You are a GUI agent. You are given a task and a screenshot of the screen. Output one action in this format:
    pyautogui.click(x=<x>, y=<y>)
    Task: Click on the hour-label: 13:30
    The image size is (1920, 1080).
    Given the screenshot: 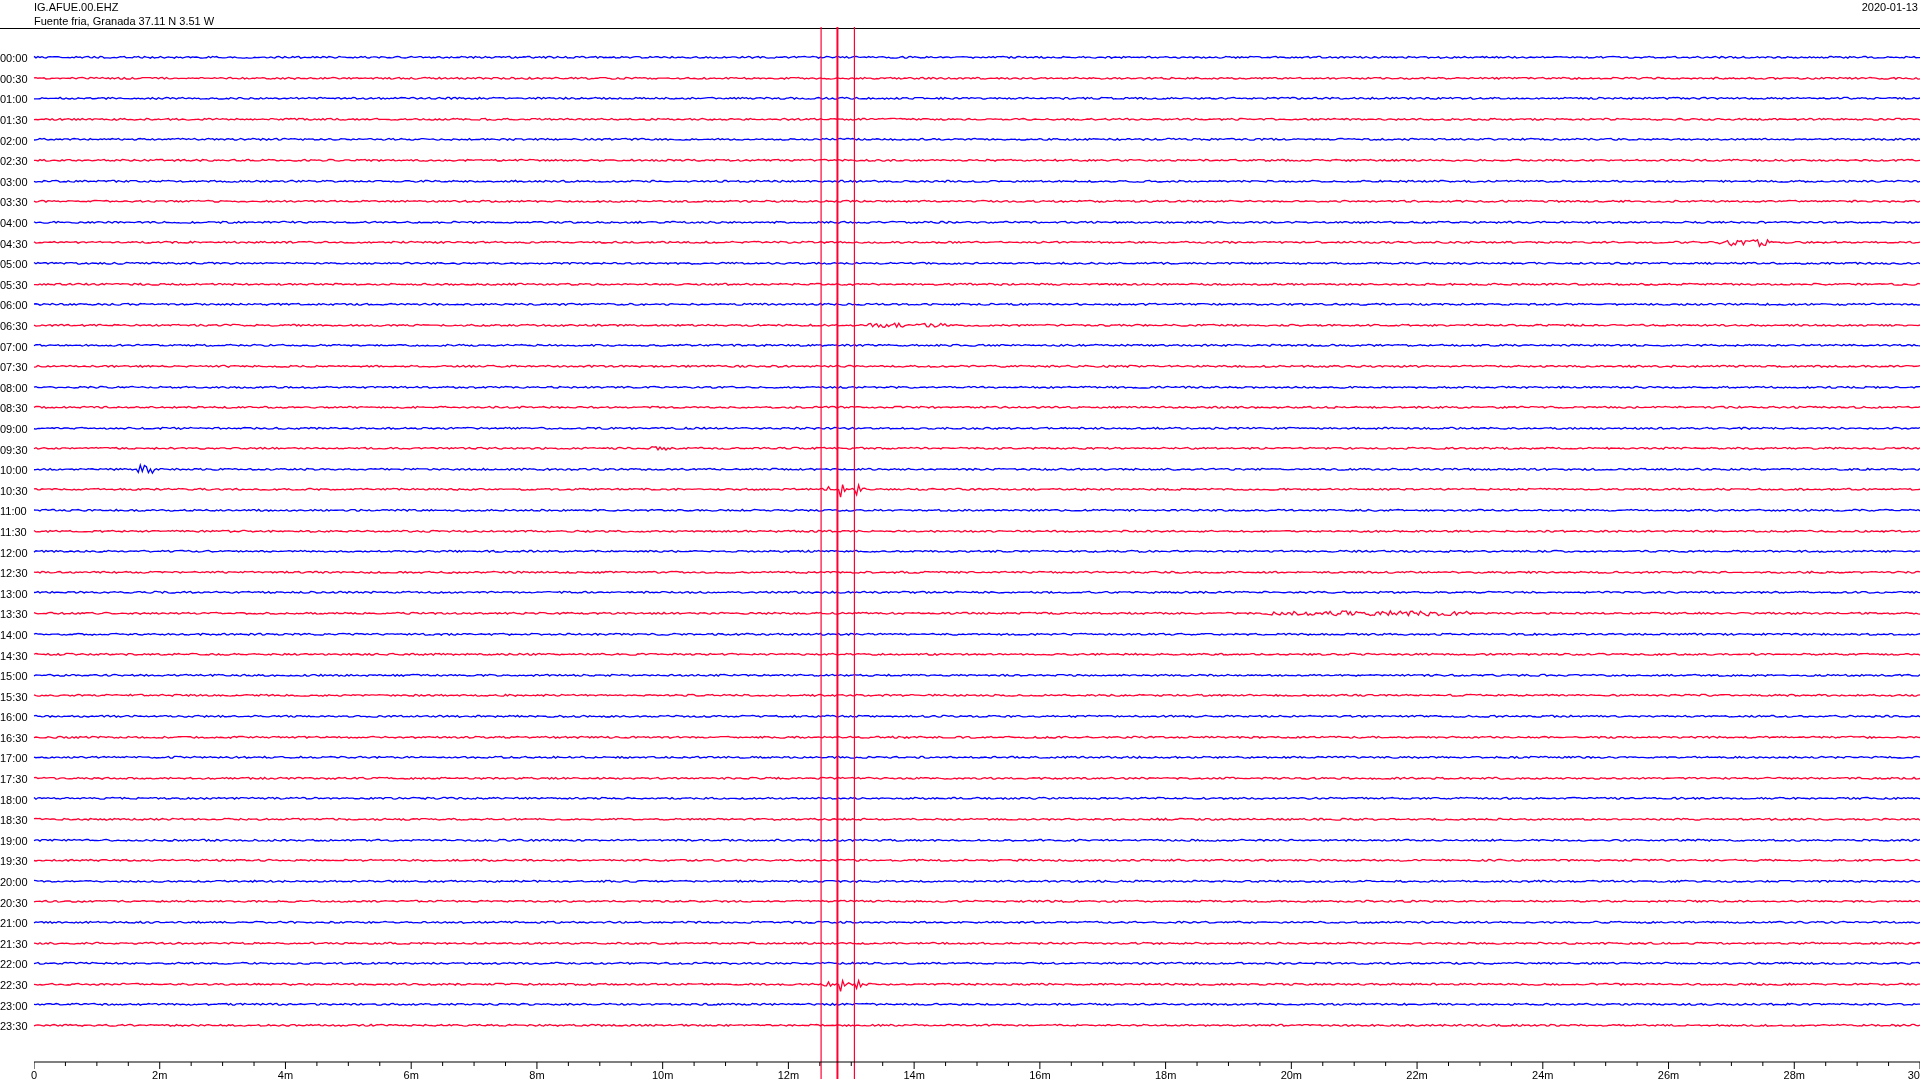 What is the action you would take?
    pyautogui.click(x=14, y=614)
    